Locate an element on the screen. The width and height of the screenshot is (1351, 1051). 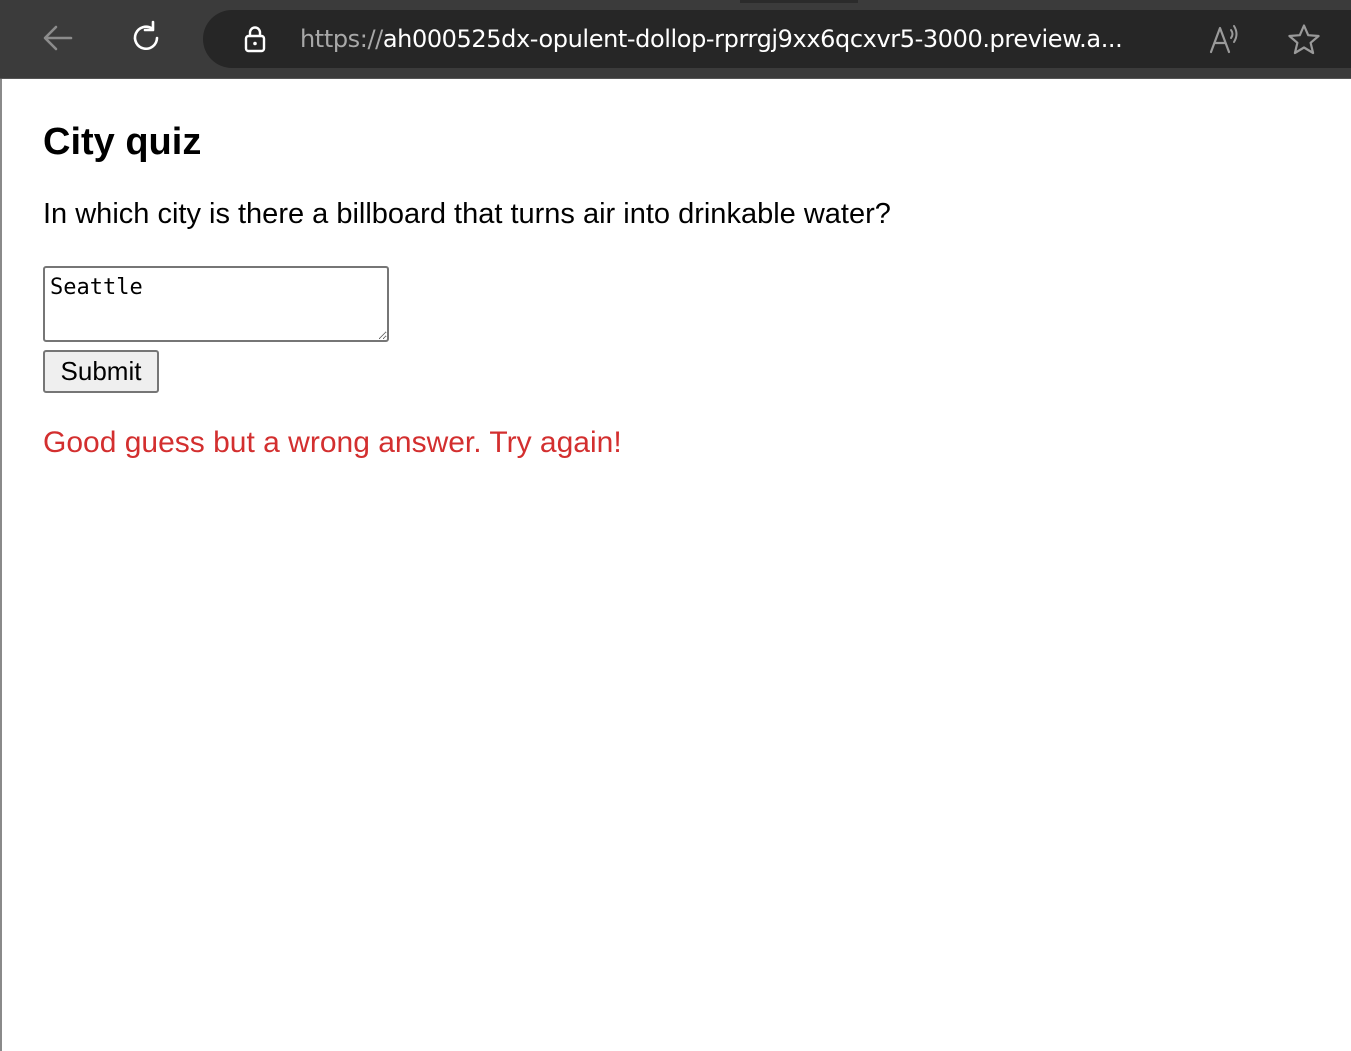
tab-strip-edge is located at coordinates (799, 1).